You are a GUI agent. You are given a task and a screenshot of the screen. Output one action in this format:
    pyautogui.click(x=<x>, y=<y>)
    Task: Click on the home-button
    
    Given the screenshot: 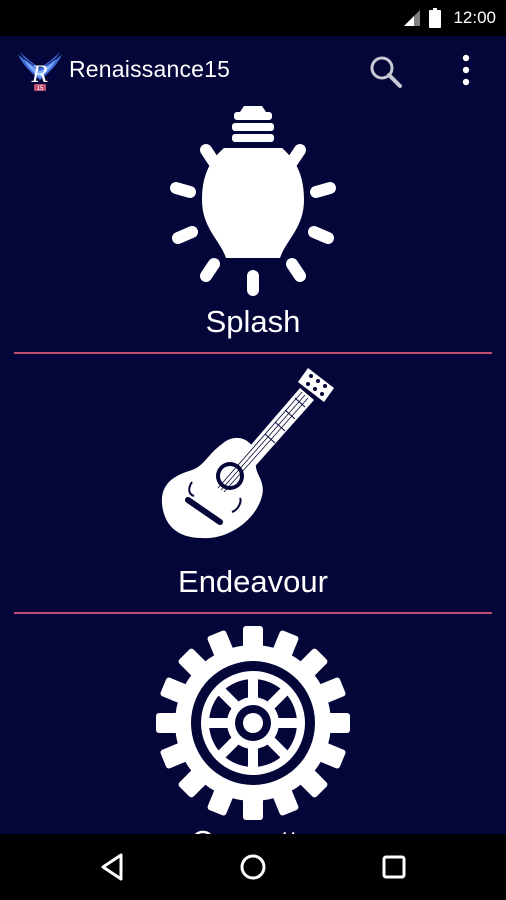 What is the action you would take?
    pyautogui.click(x=253, y=867)
    